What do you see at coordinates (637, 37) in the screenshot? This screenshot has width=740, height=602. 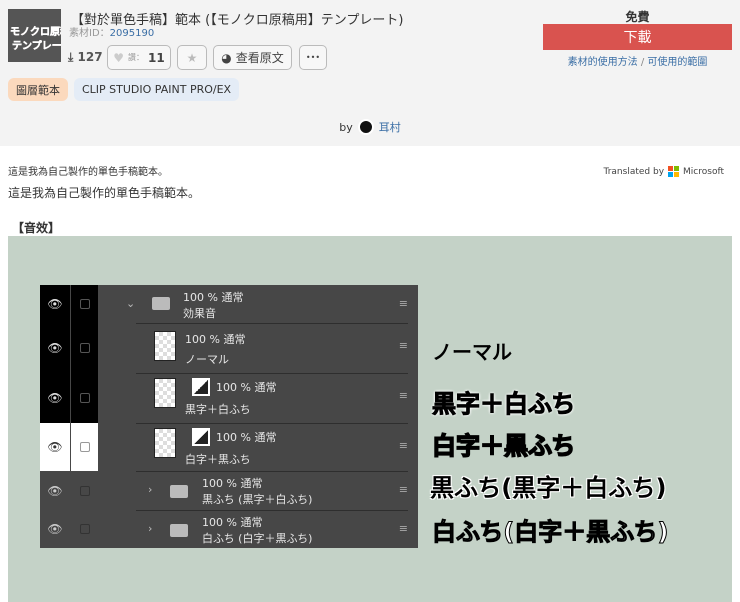 I see `download-button: 下載` at bounding box center [637, 37].